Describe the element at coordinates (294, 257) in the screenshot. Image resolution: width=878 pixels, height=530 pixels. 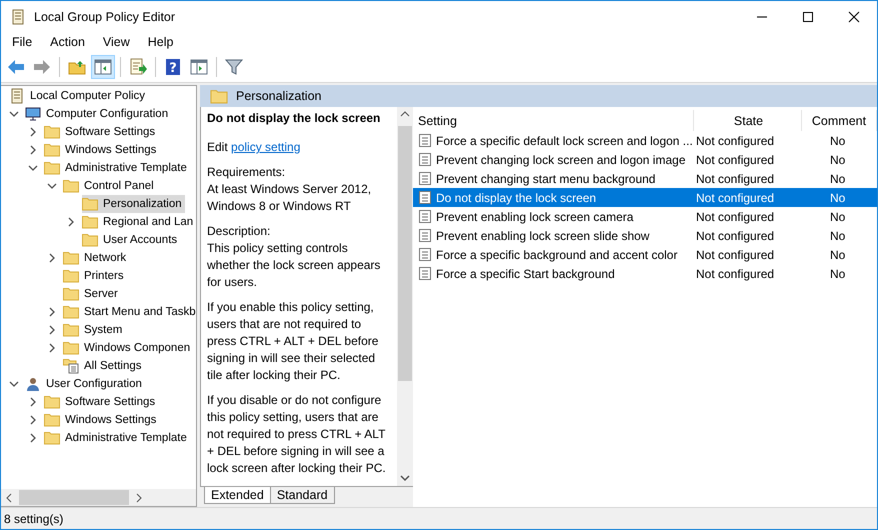
I see `description-paragraph: Description: This policy setting controls whether the lock screen appears for users.` at that location.